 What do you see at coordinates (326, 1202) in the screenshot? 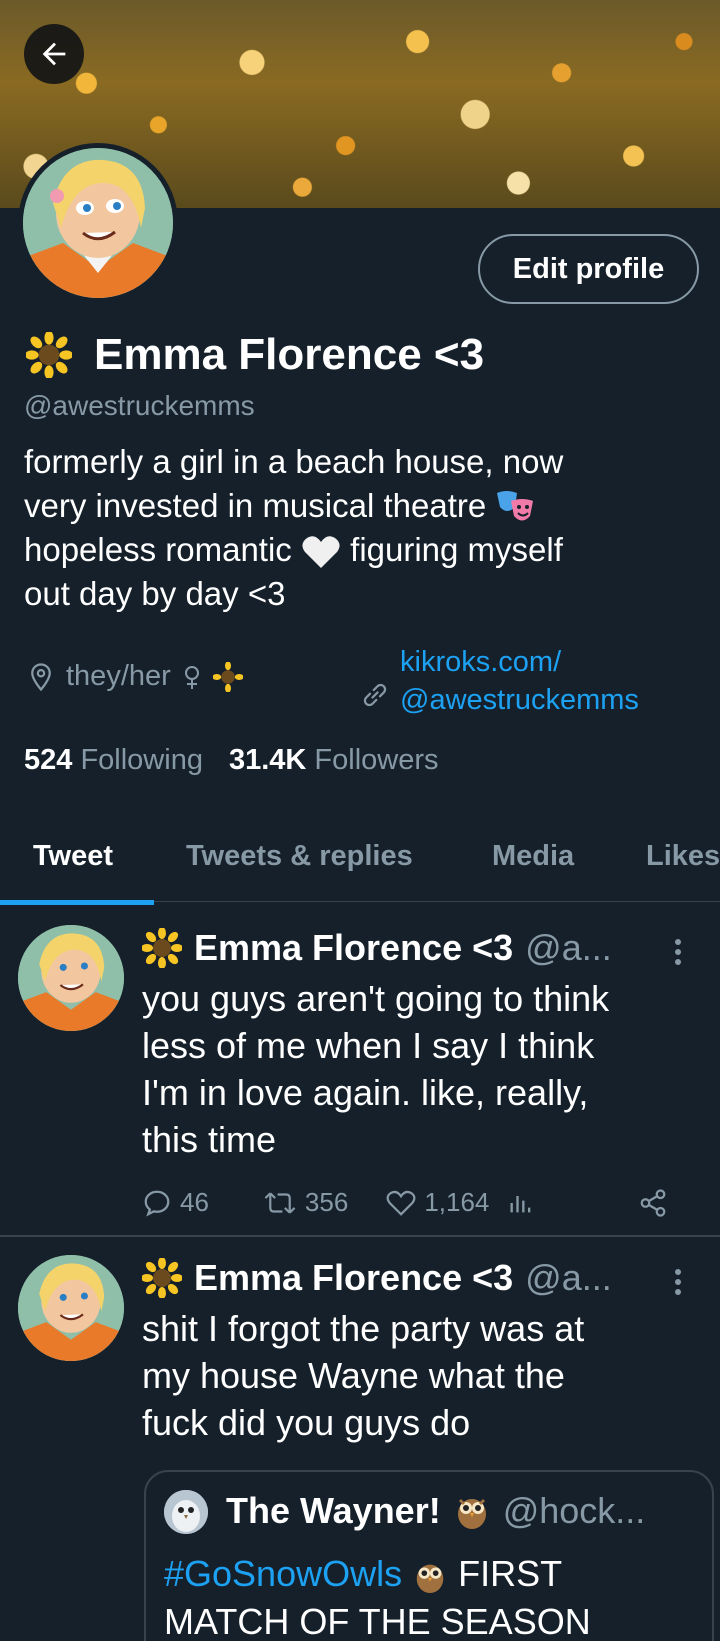
I see `retweet-count: 356` at bounding box center [326, 1202].